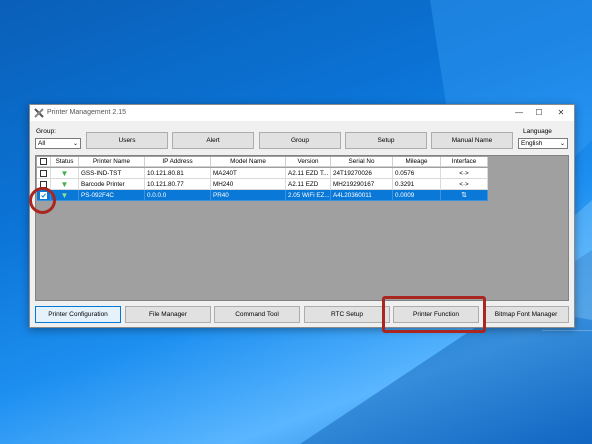  I want to click on ip-cell: 10.121.80.77, so click(178, 184).